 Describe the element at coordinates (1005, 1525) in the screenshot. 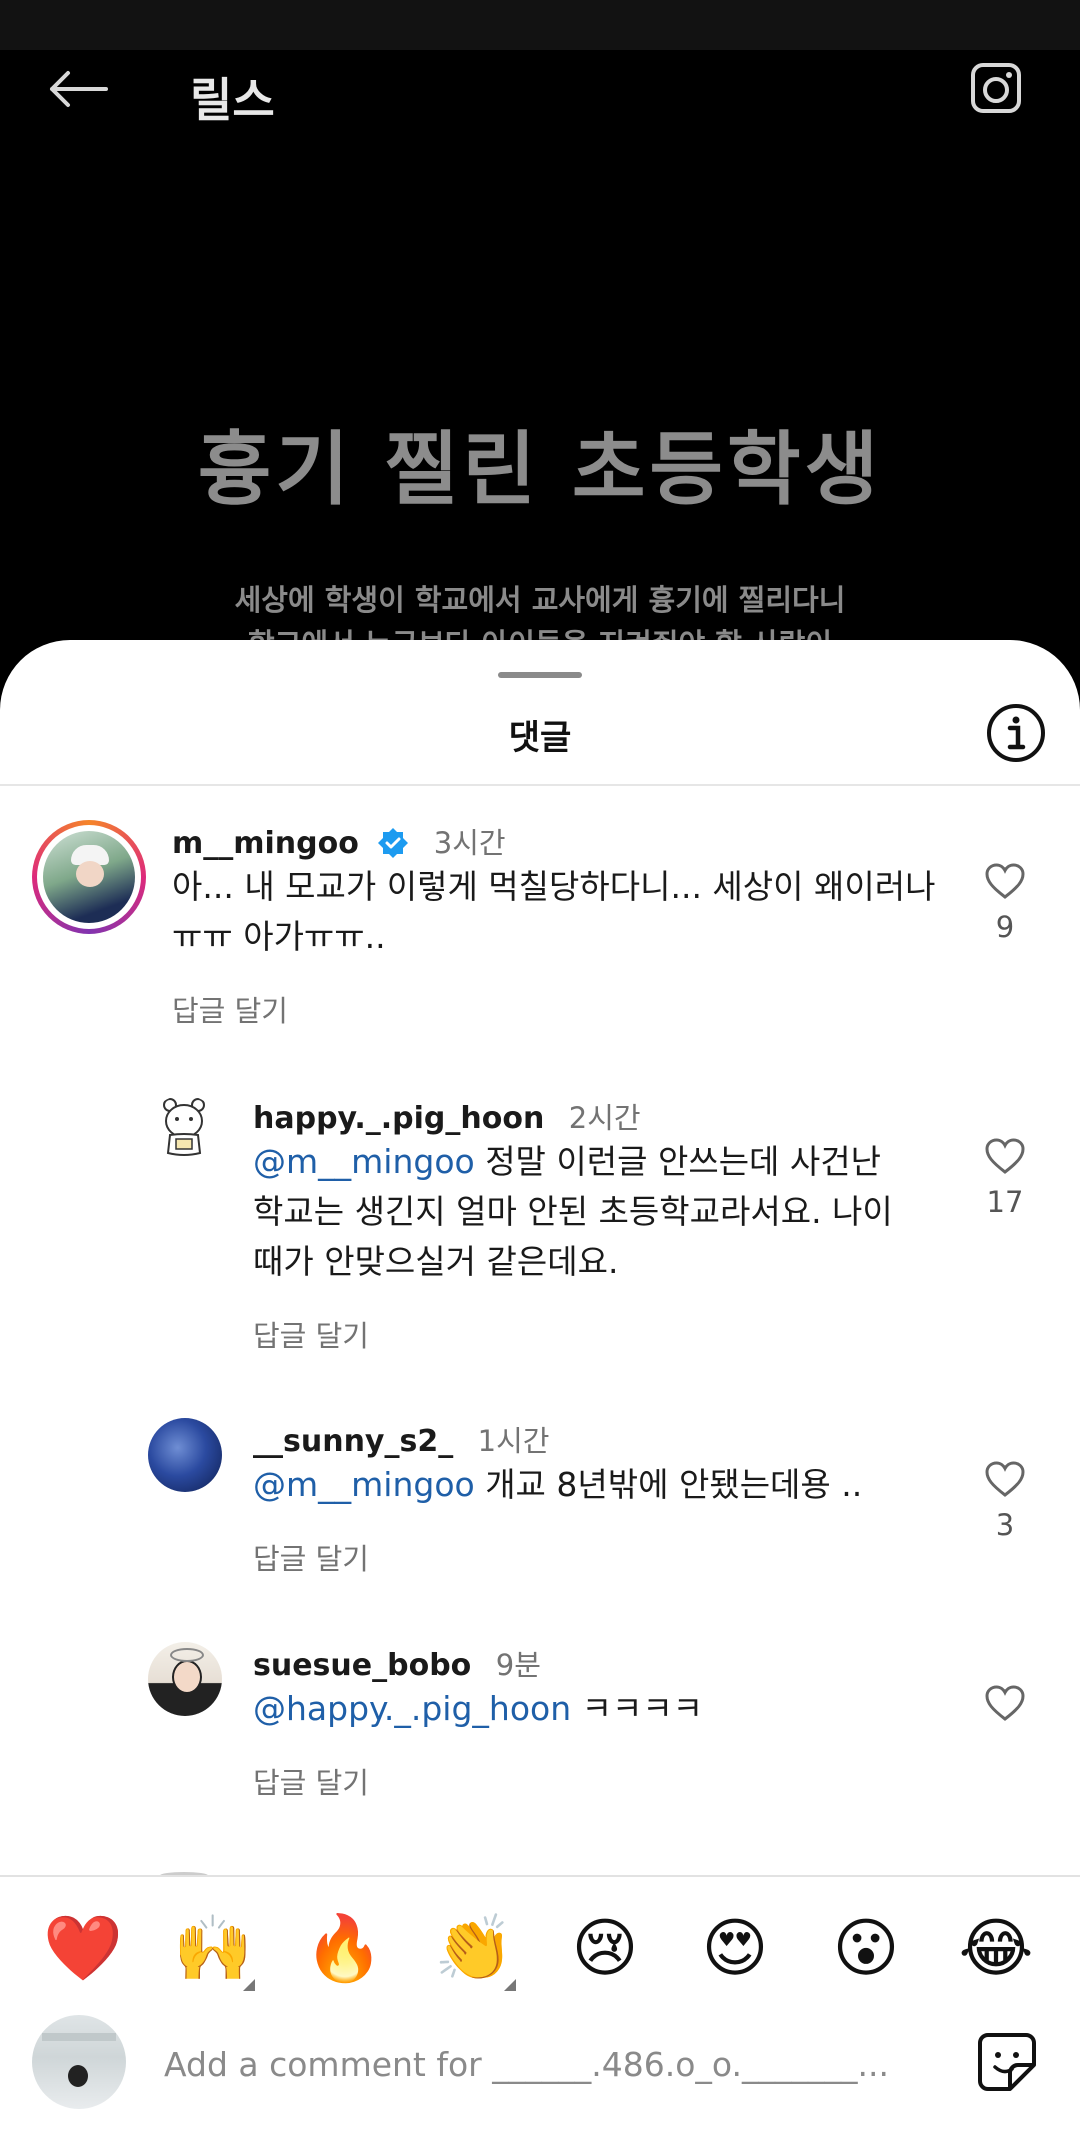

I see `like-count: 3` at that location.